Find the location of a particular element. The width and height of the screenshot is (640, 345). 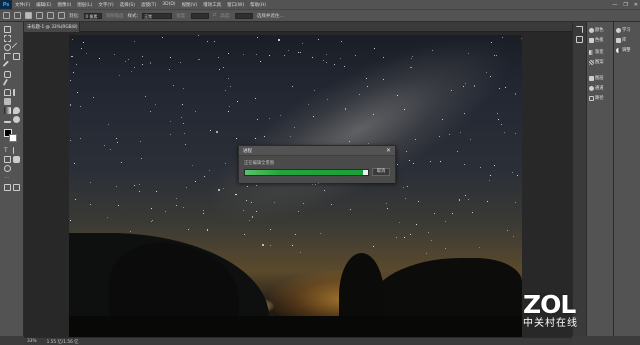

lasso-tool-icon is located at coordinates (7, 47).